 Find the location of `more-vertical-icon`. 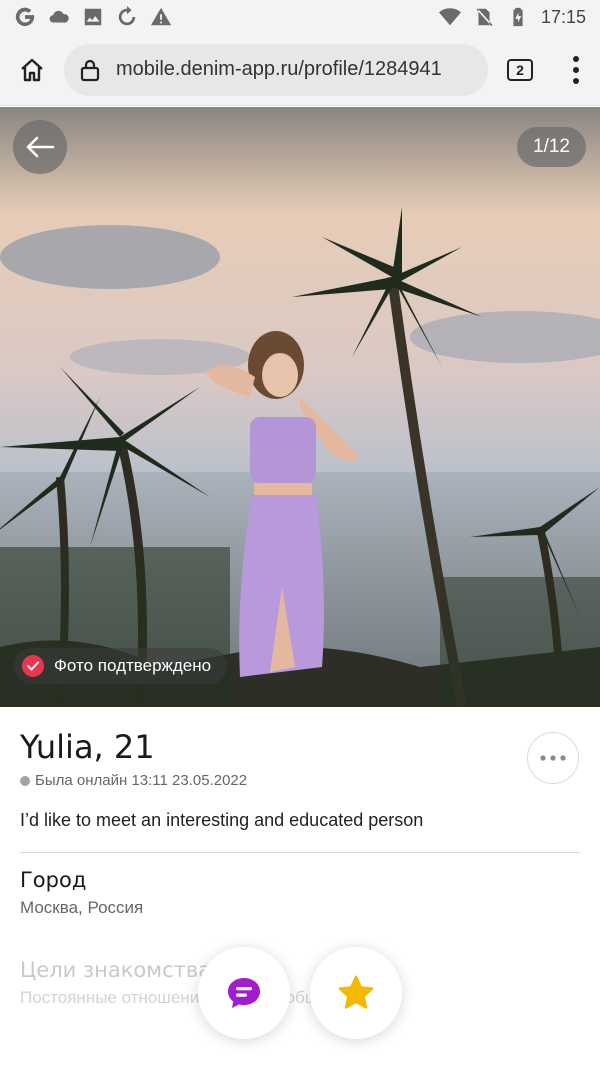

more-vertical-icon is located at coordinates (576, 69).